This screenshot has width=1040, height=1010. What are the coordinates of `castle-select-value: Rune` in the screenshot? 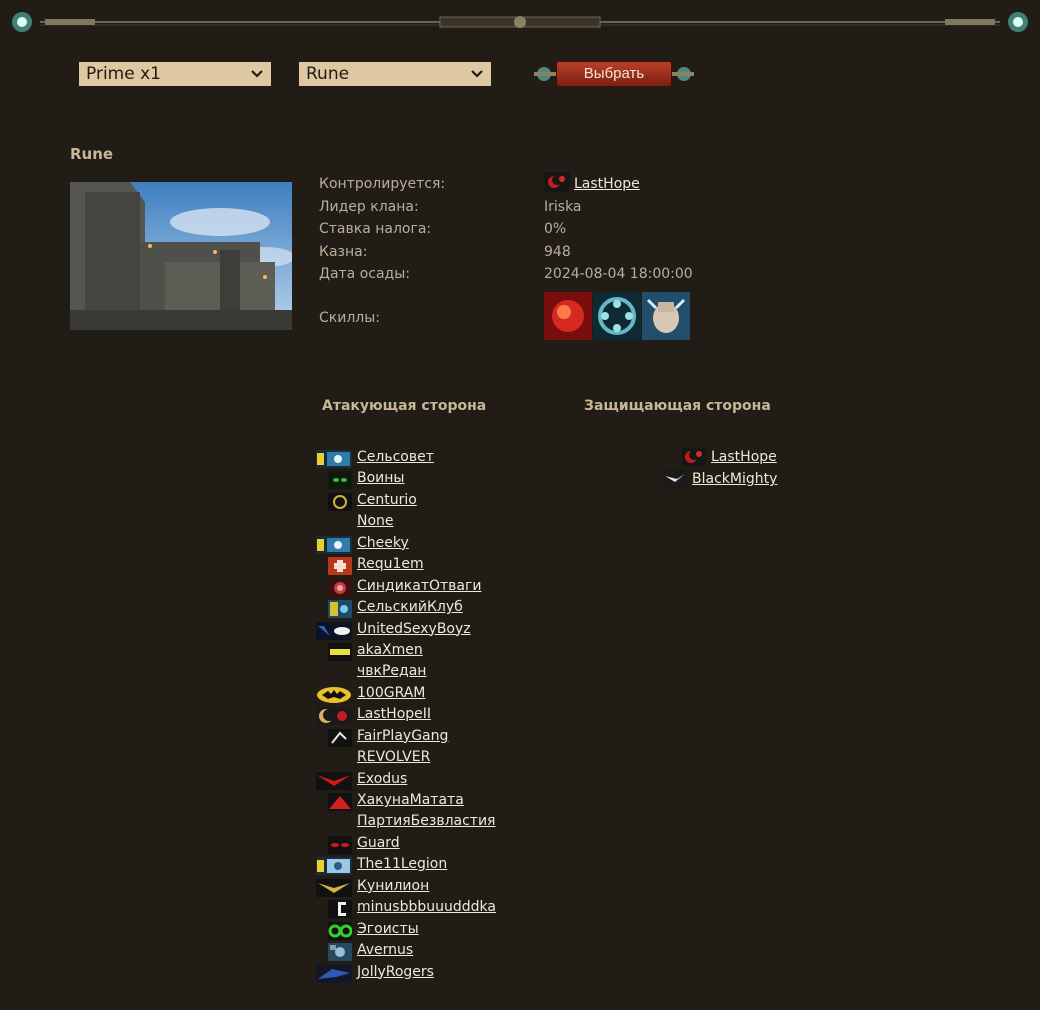 It's located at (328, 74).